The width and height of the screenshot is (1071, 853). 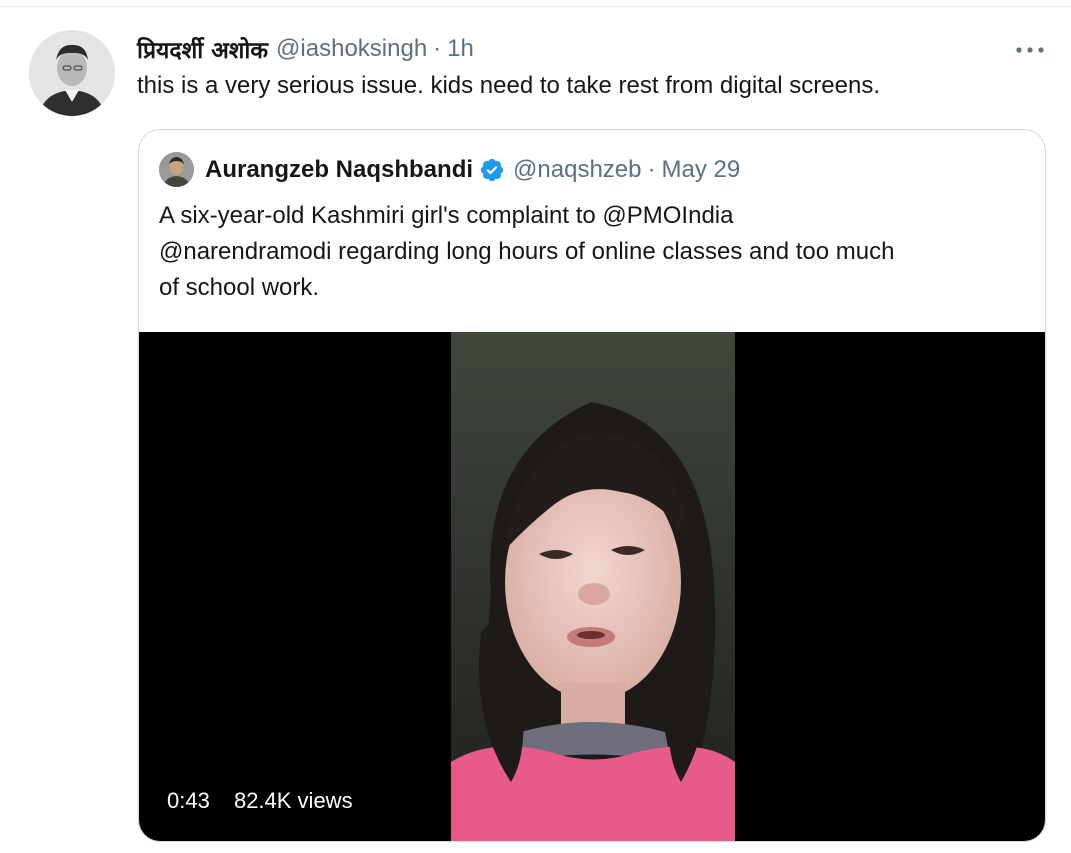 I want to click on tweet-header: प्रियदर्शी अशोक @iashoksingh · 1h, so click(x=305, y=49).